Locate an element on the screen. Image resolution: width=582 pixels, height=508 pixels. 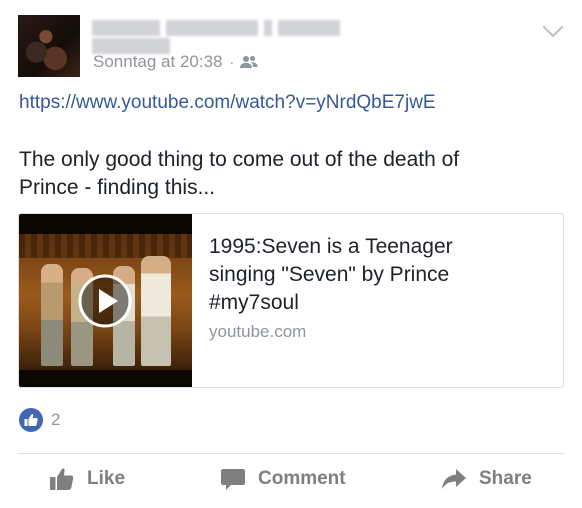
actions-divider is located at coordinates (291, 453).